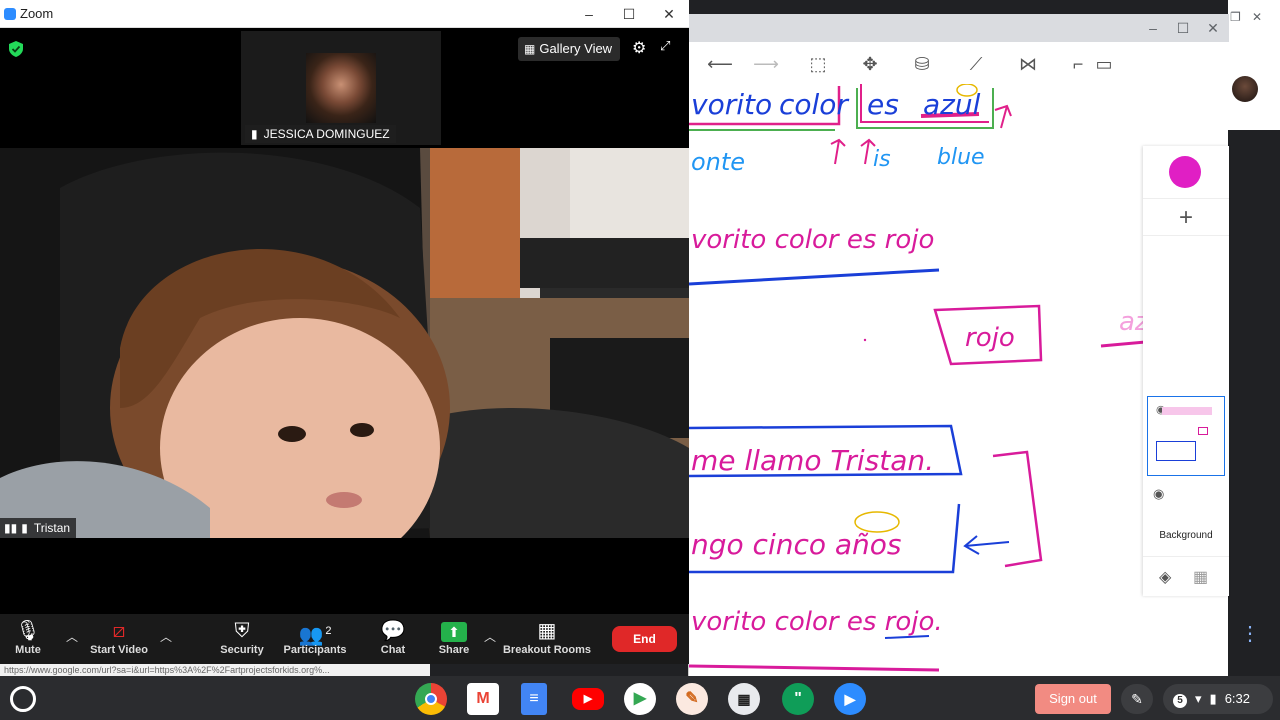 This screenshot has width=1280, height=720. I want to click on svg-text: es, so click(883, 104).